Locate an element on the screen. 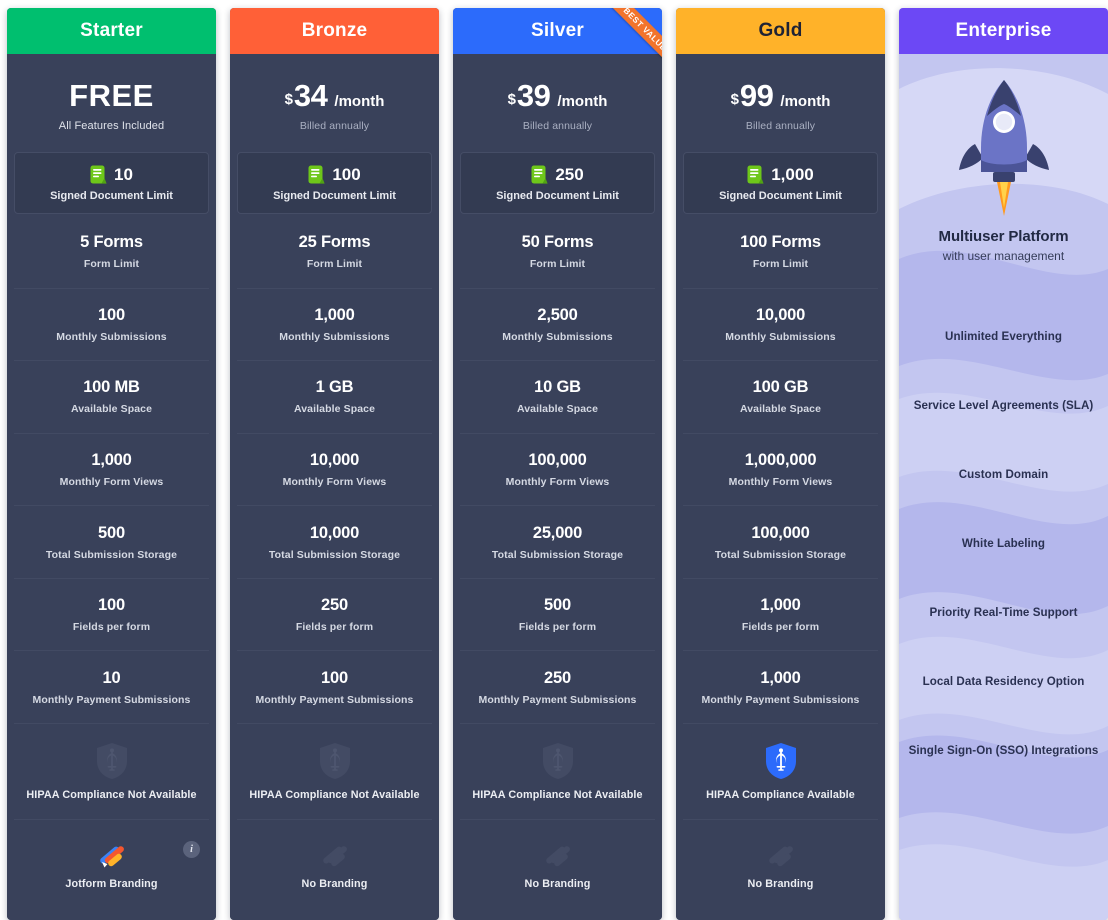  feature-value: 100 GB is located at coordinates (780, 387).